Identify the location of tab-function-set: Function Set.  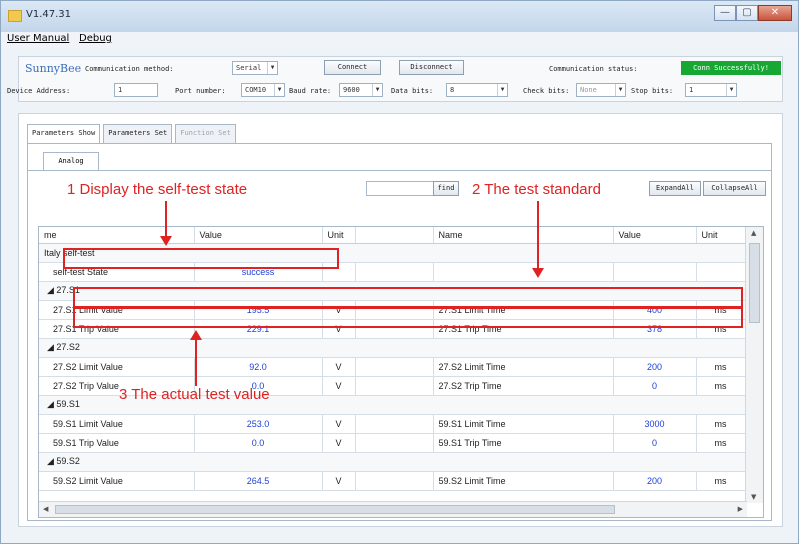
(205, 133).